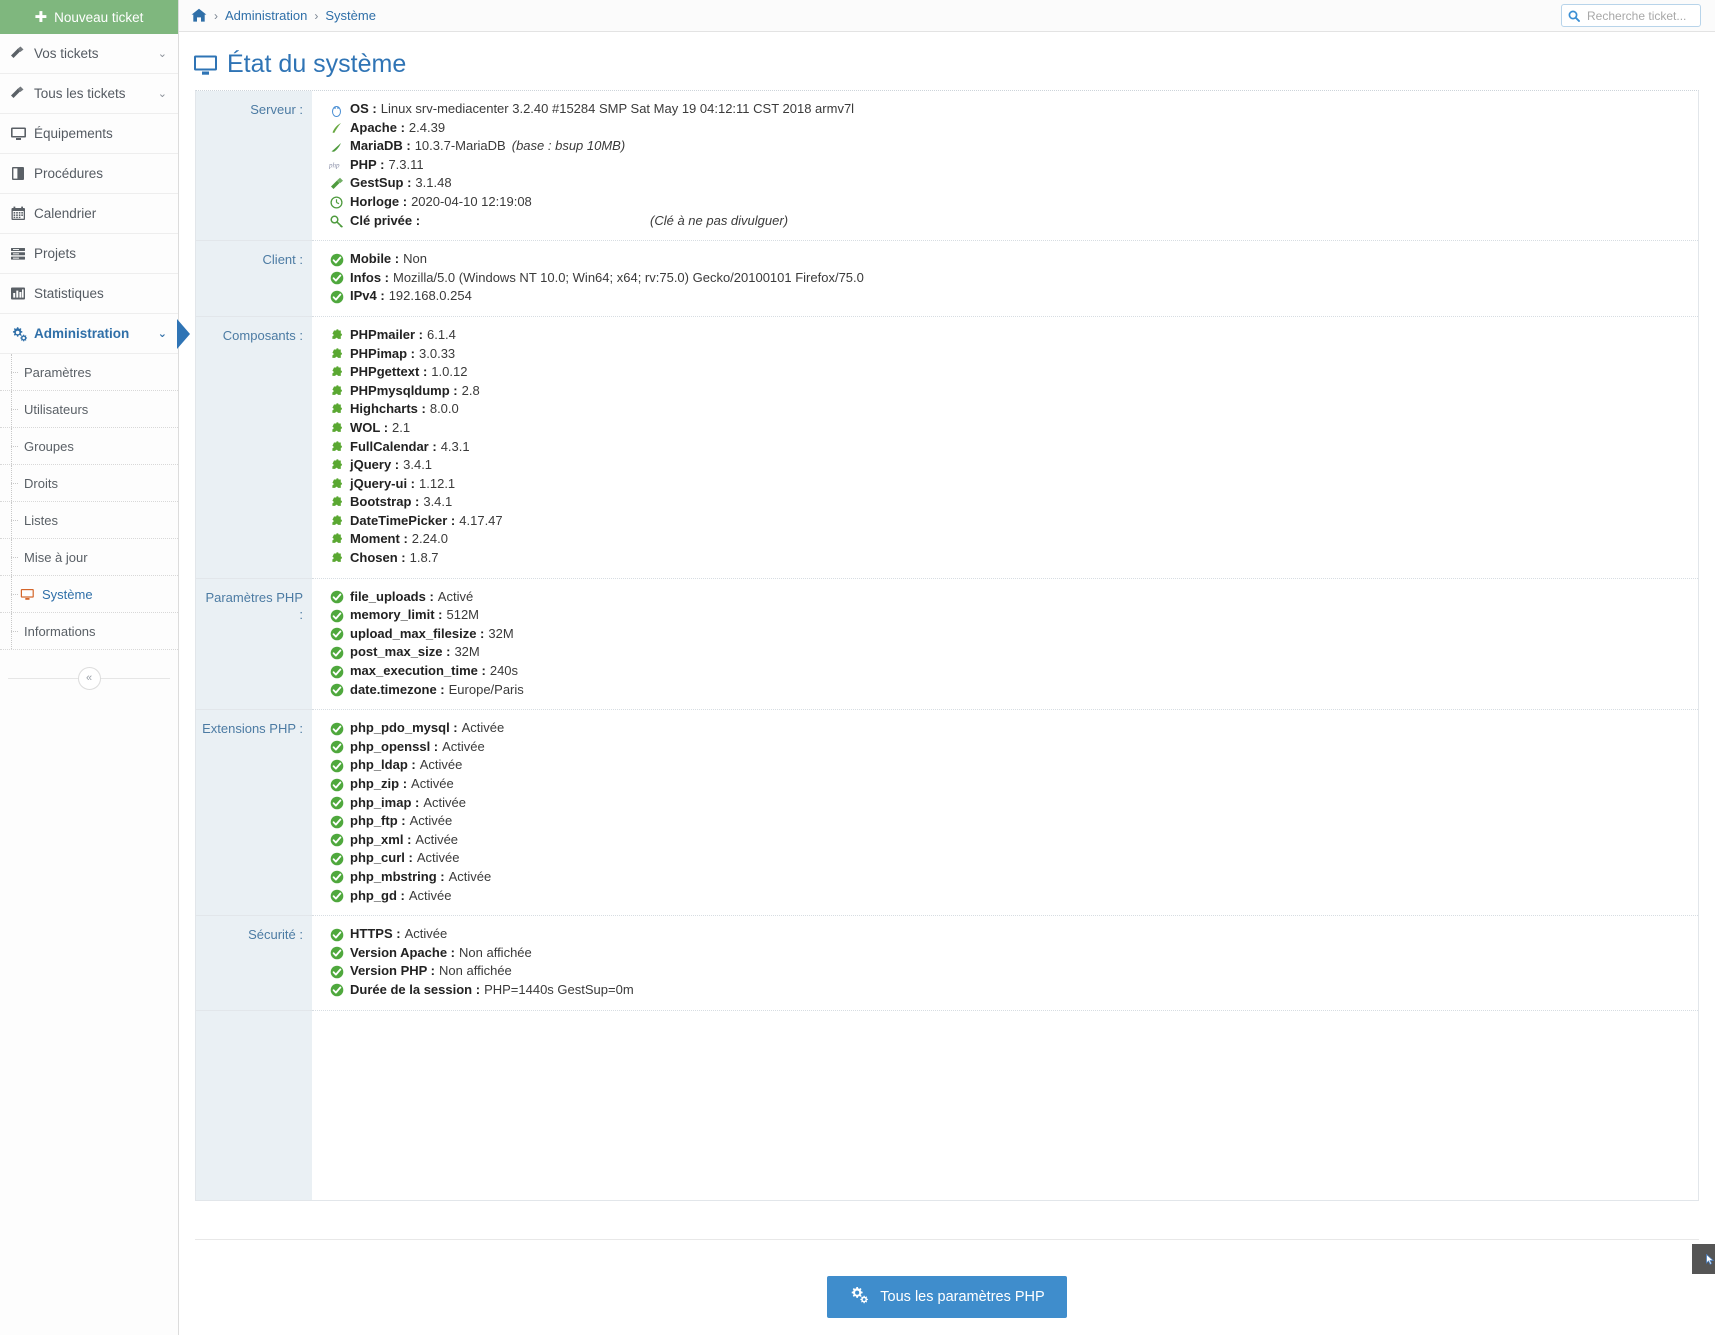 The height and width of the screenshot is (1335, 1715). Describe the element at coordinates (89, 372) in the screenshot. I see `sidebar-item-parametres: Paramètres` at that location.